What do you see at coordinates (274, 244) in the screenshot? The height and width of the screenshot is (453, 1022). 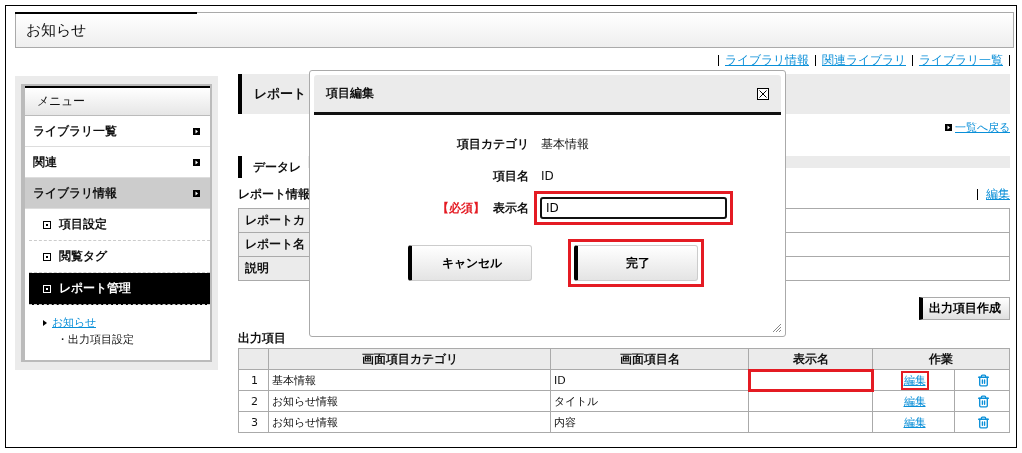 I see `table-header-cell: レポート名` at bounding box center [274, 244].